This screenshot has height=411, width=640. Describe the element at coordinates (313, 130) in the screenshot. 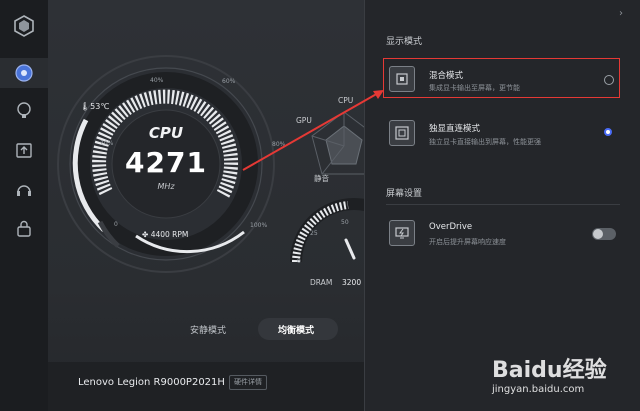

I see `annotation-arrow` at that location.